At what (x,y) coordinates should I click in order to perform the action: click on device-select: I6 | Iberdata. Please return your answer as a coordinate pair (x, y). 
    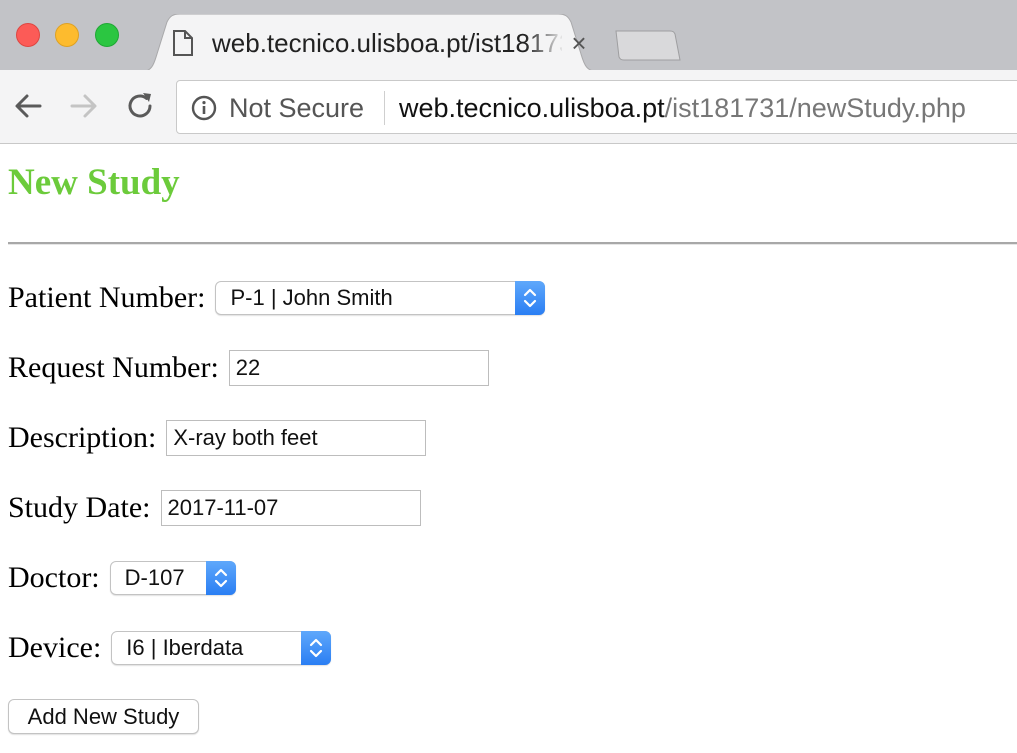
    Looking at the image, I should click on (221, 648).